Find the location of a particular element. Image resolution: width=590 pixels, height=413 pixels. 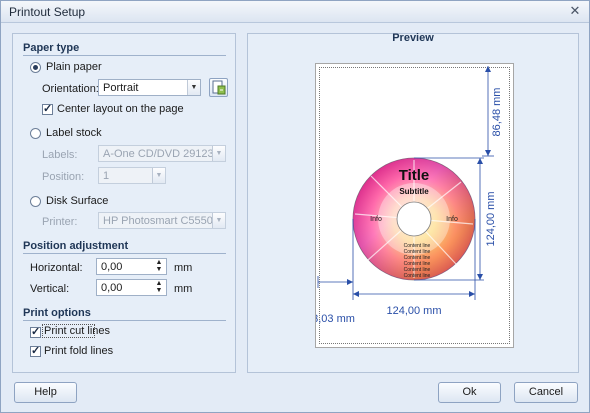

print-cut-lines-checkbox is located at coordinates (35, 331).